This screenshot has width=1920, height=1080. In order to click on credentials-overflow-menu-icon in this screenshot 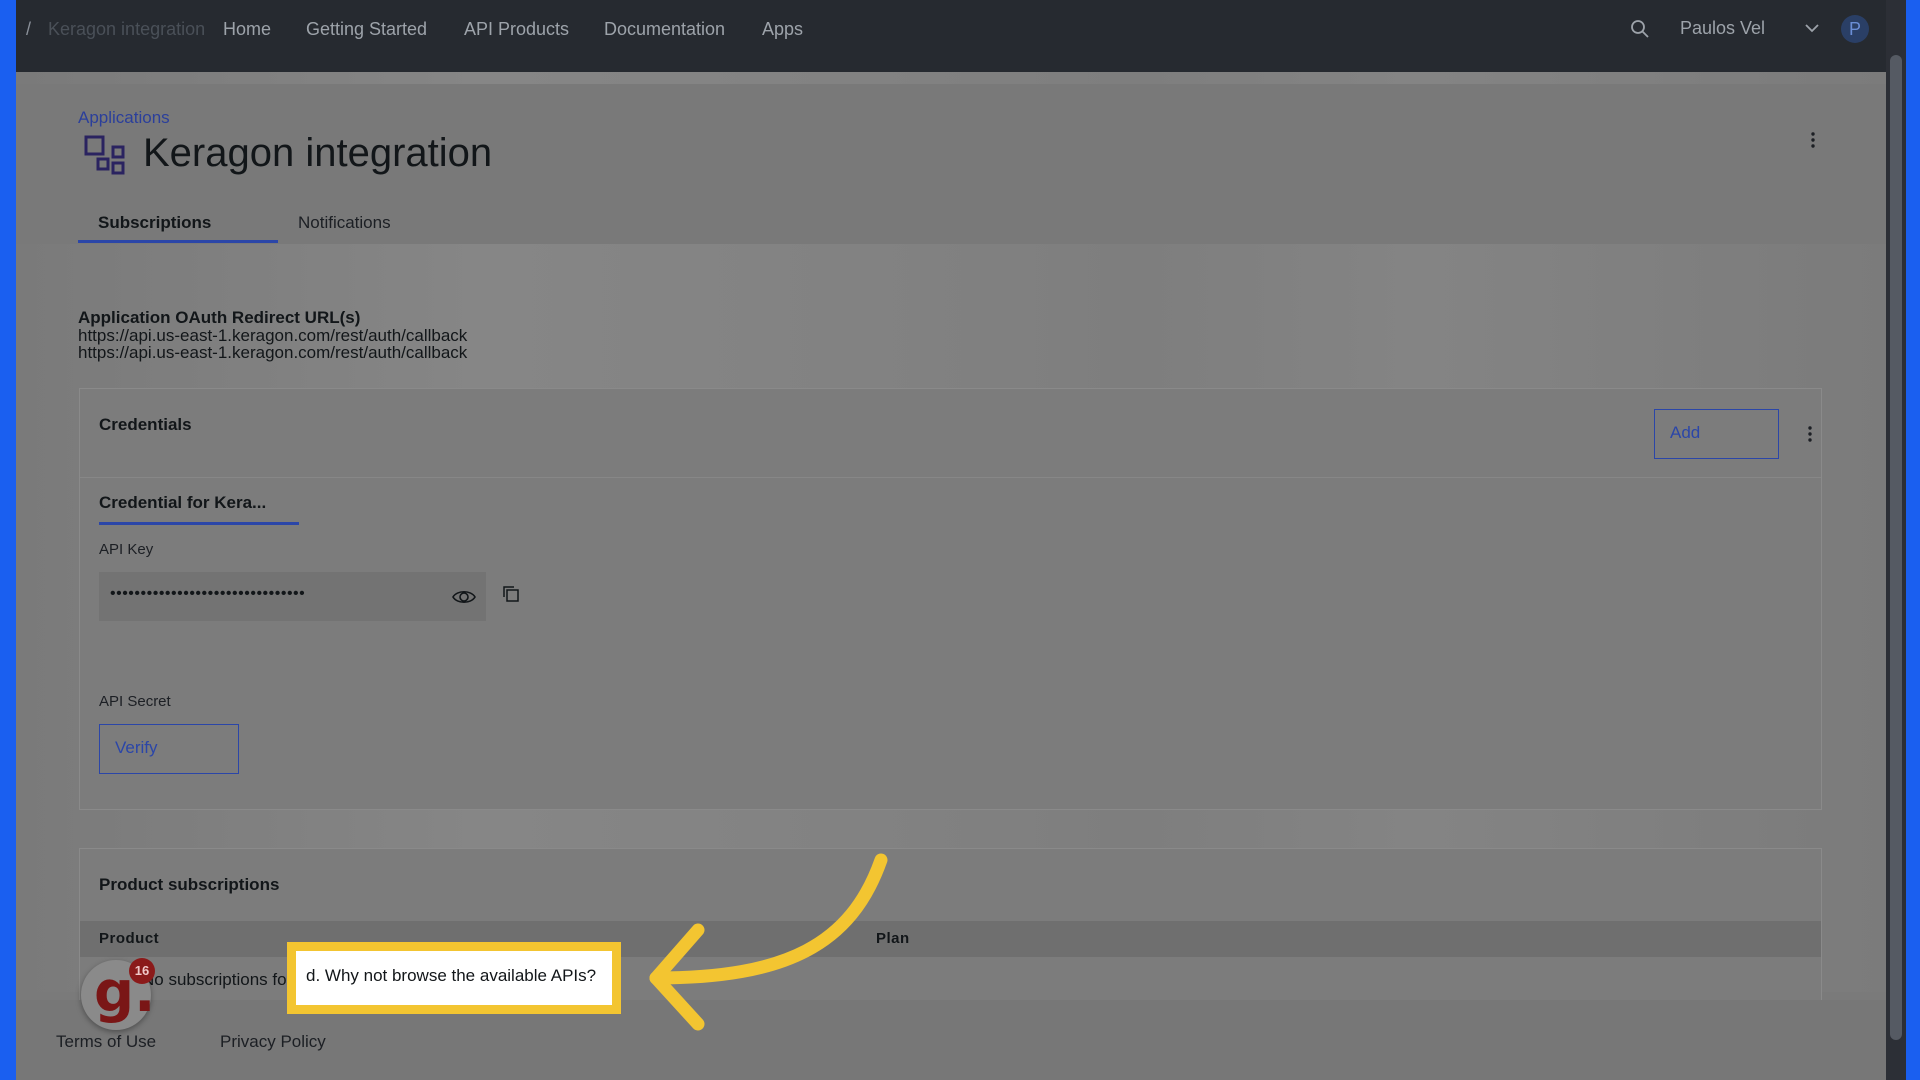, I will do `click(1810, 434)`.